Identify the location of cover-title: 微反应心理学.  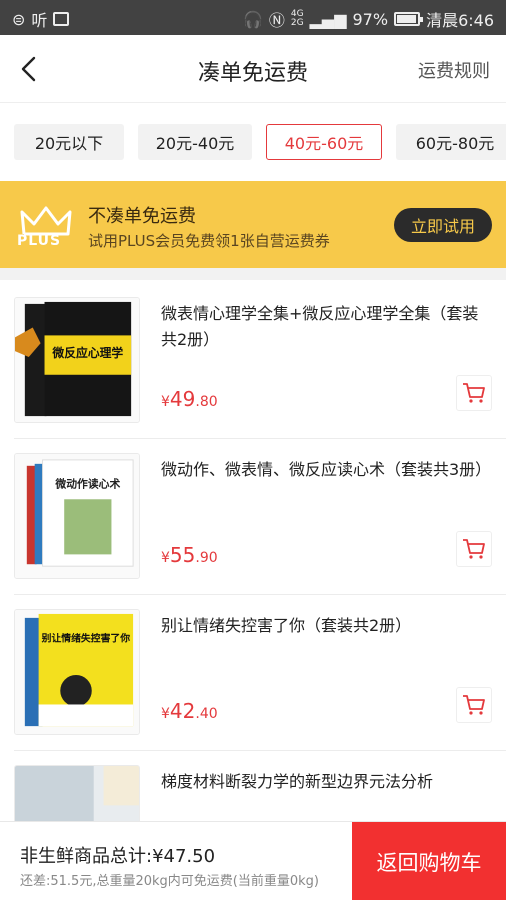
(87, 353).